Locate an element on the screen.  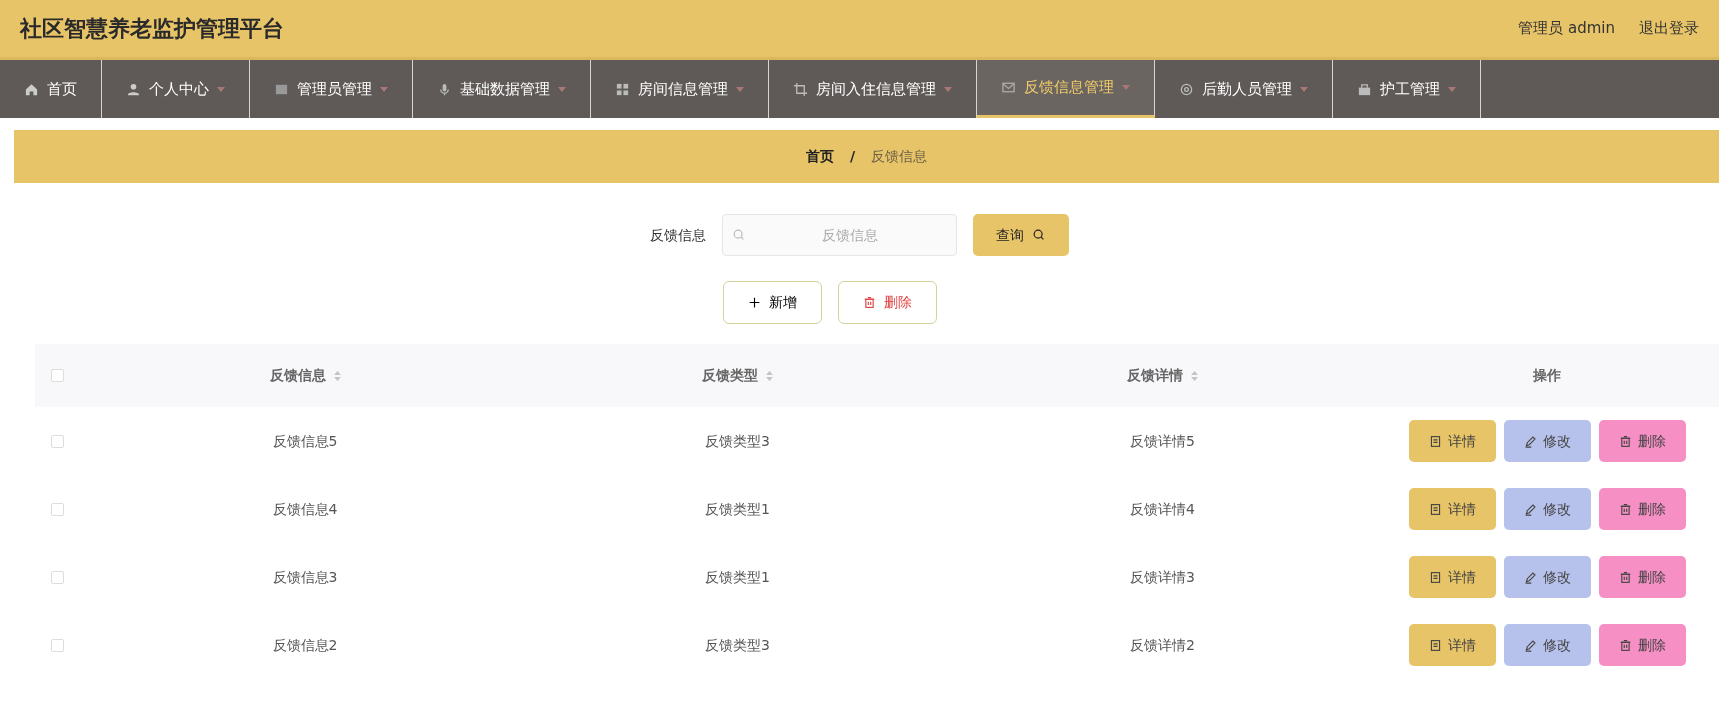
column-header: 反馈信息 is located at coordinates (297, 375).